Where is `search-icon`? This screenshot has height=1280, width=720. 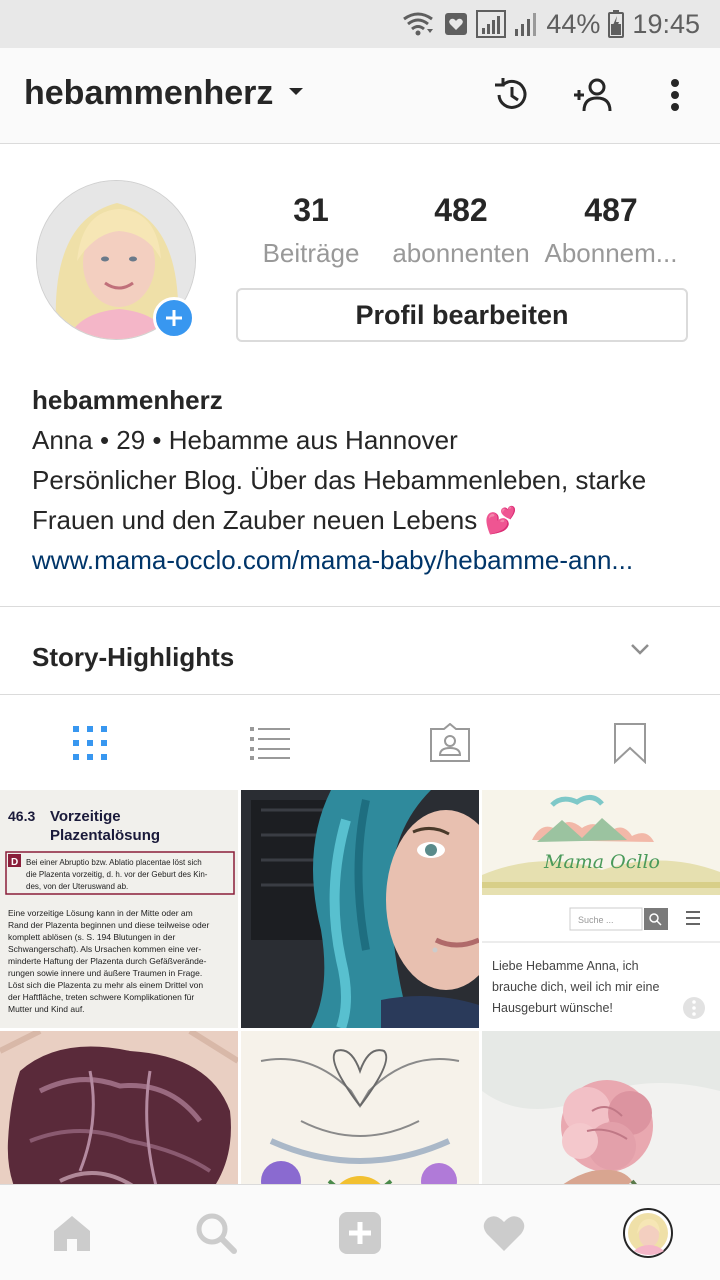
search-icon is located at coordinates (216, 1233).